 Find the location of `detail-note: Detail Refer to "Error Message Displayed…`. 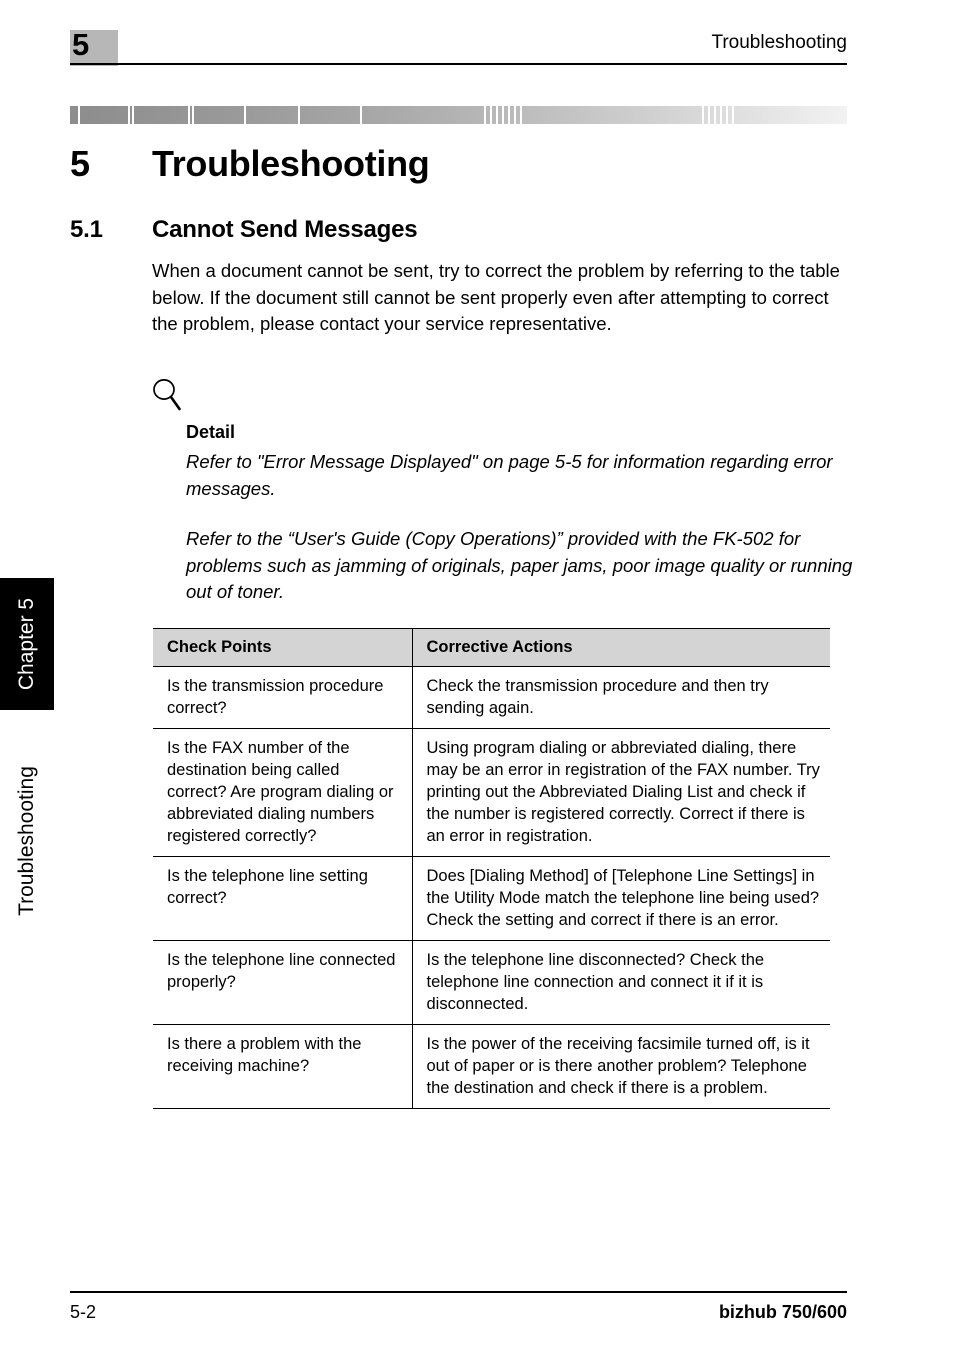

detail-note: Detail Refer to "Error Message Displayed… is located at coordinates (502, 492).